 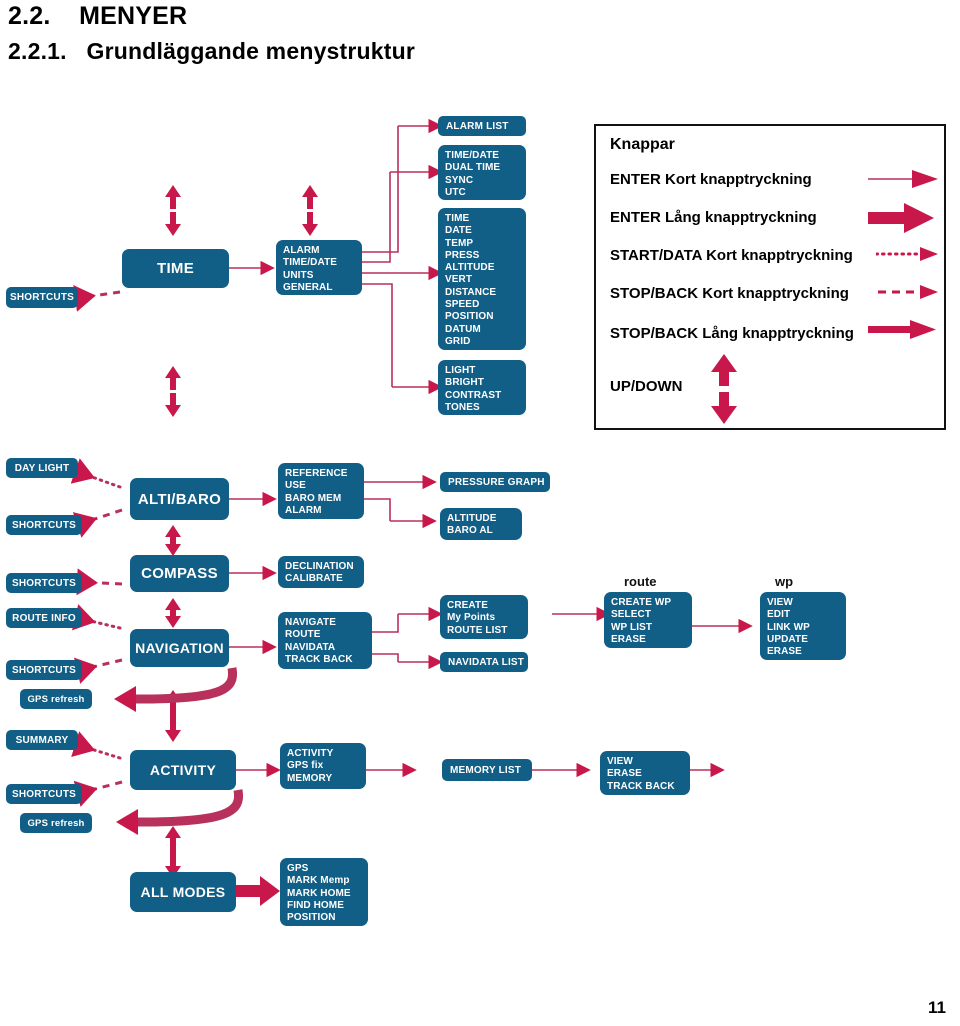 I want to click on menu-item: LINK WP, so click(x=803, y=628).